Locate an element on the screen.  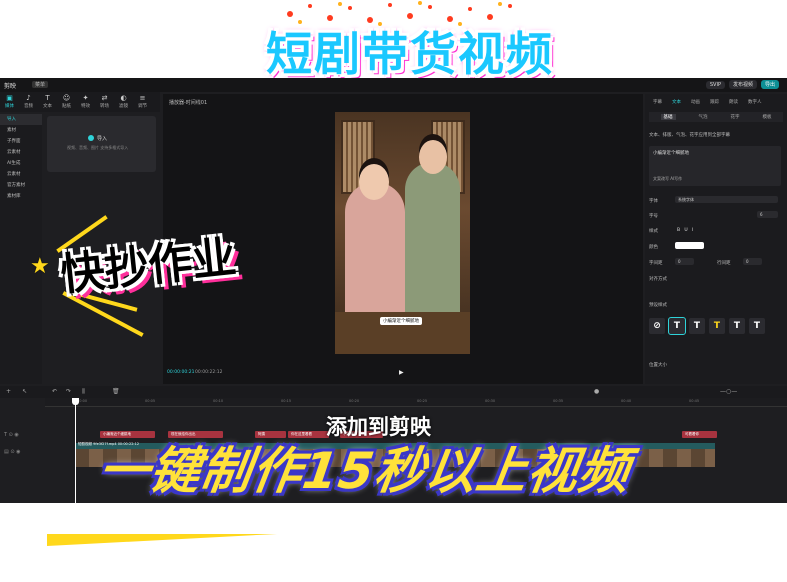
preset-styles: ⊘ T T T T T is located at coordinates (707, 326).